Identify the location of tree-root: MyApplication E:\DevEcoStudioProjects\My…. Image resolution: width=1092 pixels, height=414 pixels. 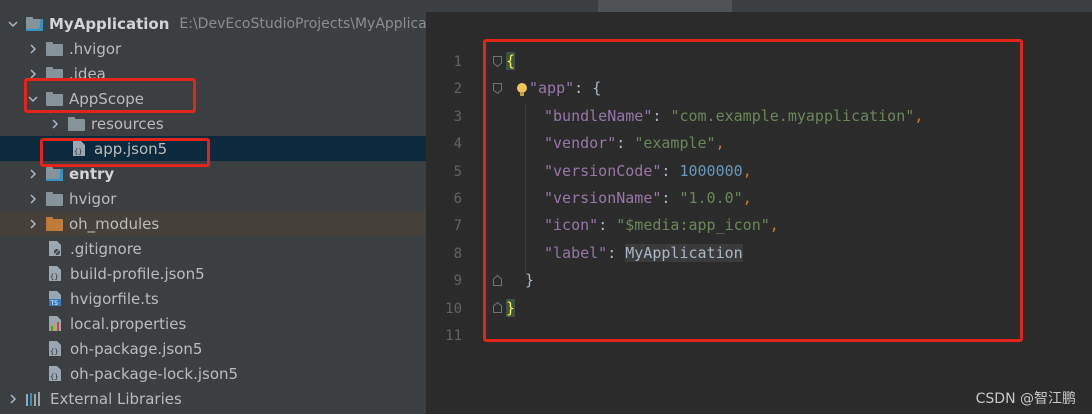
(213, 23).